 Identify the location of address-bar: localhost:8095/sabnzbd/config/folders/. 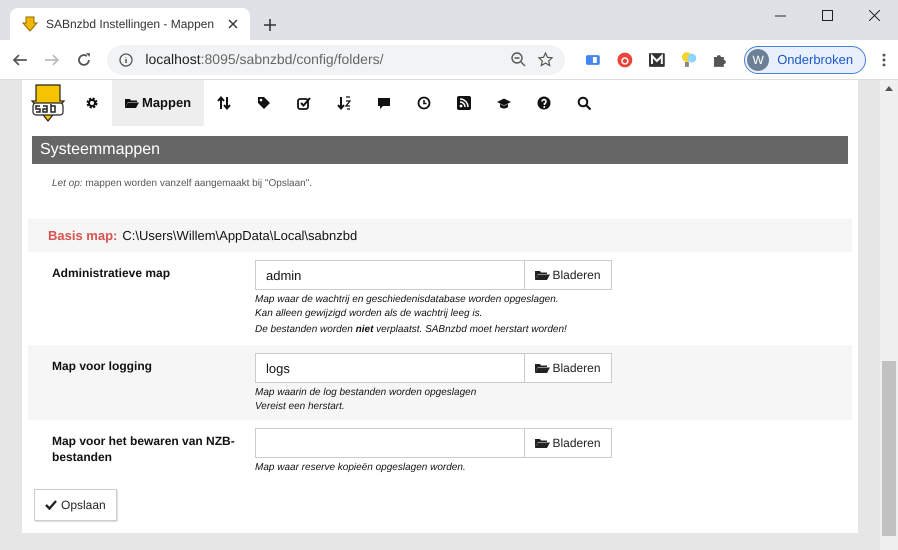
(336, 59).